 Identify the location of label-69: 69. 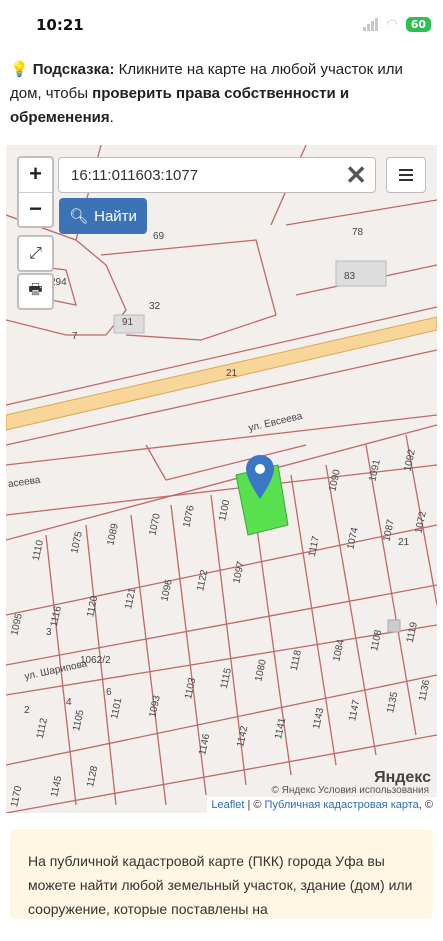
(159, 236).